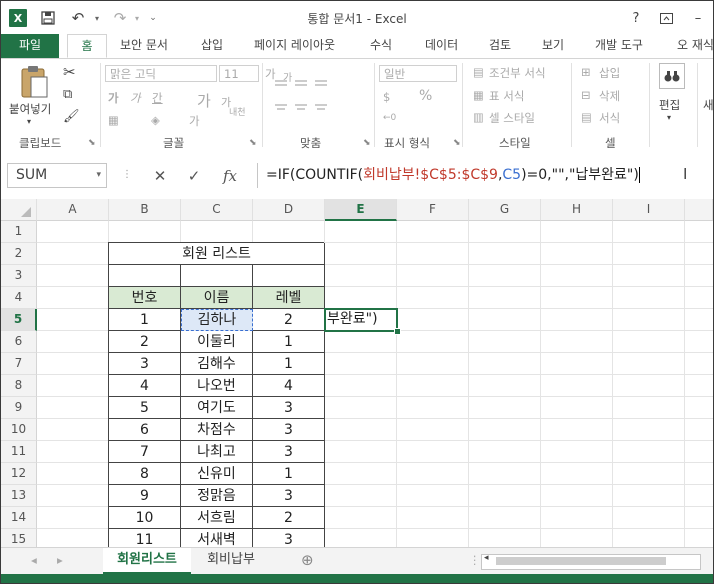 The height and width of the screenshot is (584, 714). Describe the element at coordinates (57, 175) in the screenshot. I see `name-box: SUM ▾` at that location.